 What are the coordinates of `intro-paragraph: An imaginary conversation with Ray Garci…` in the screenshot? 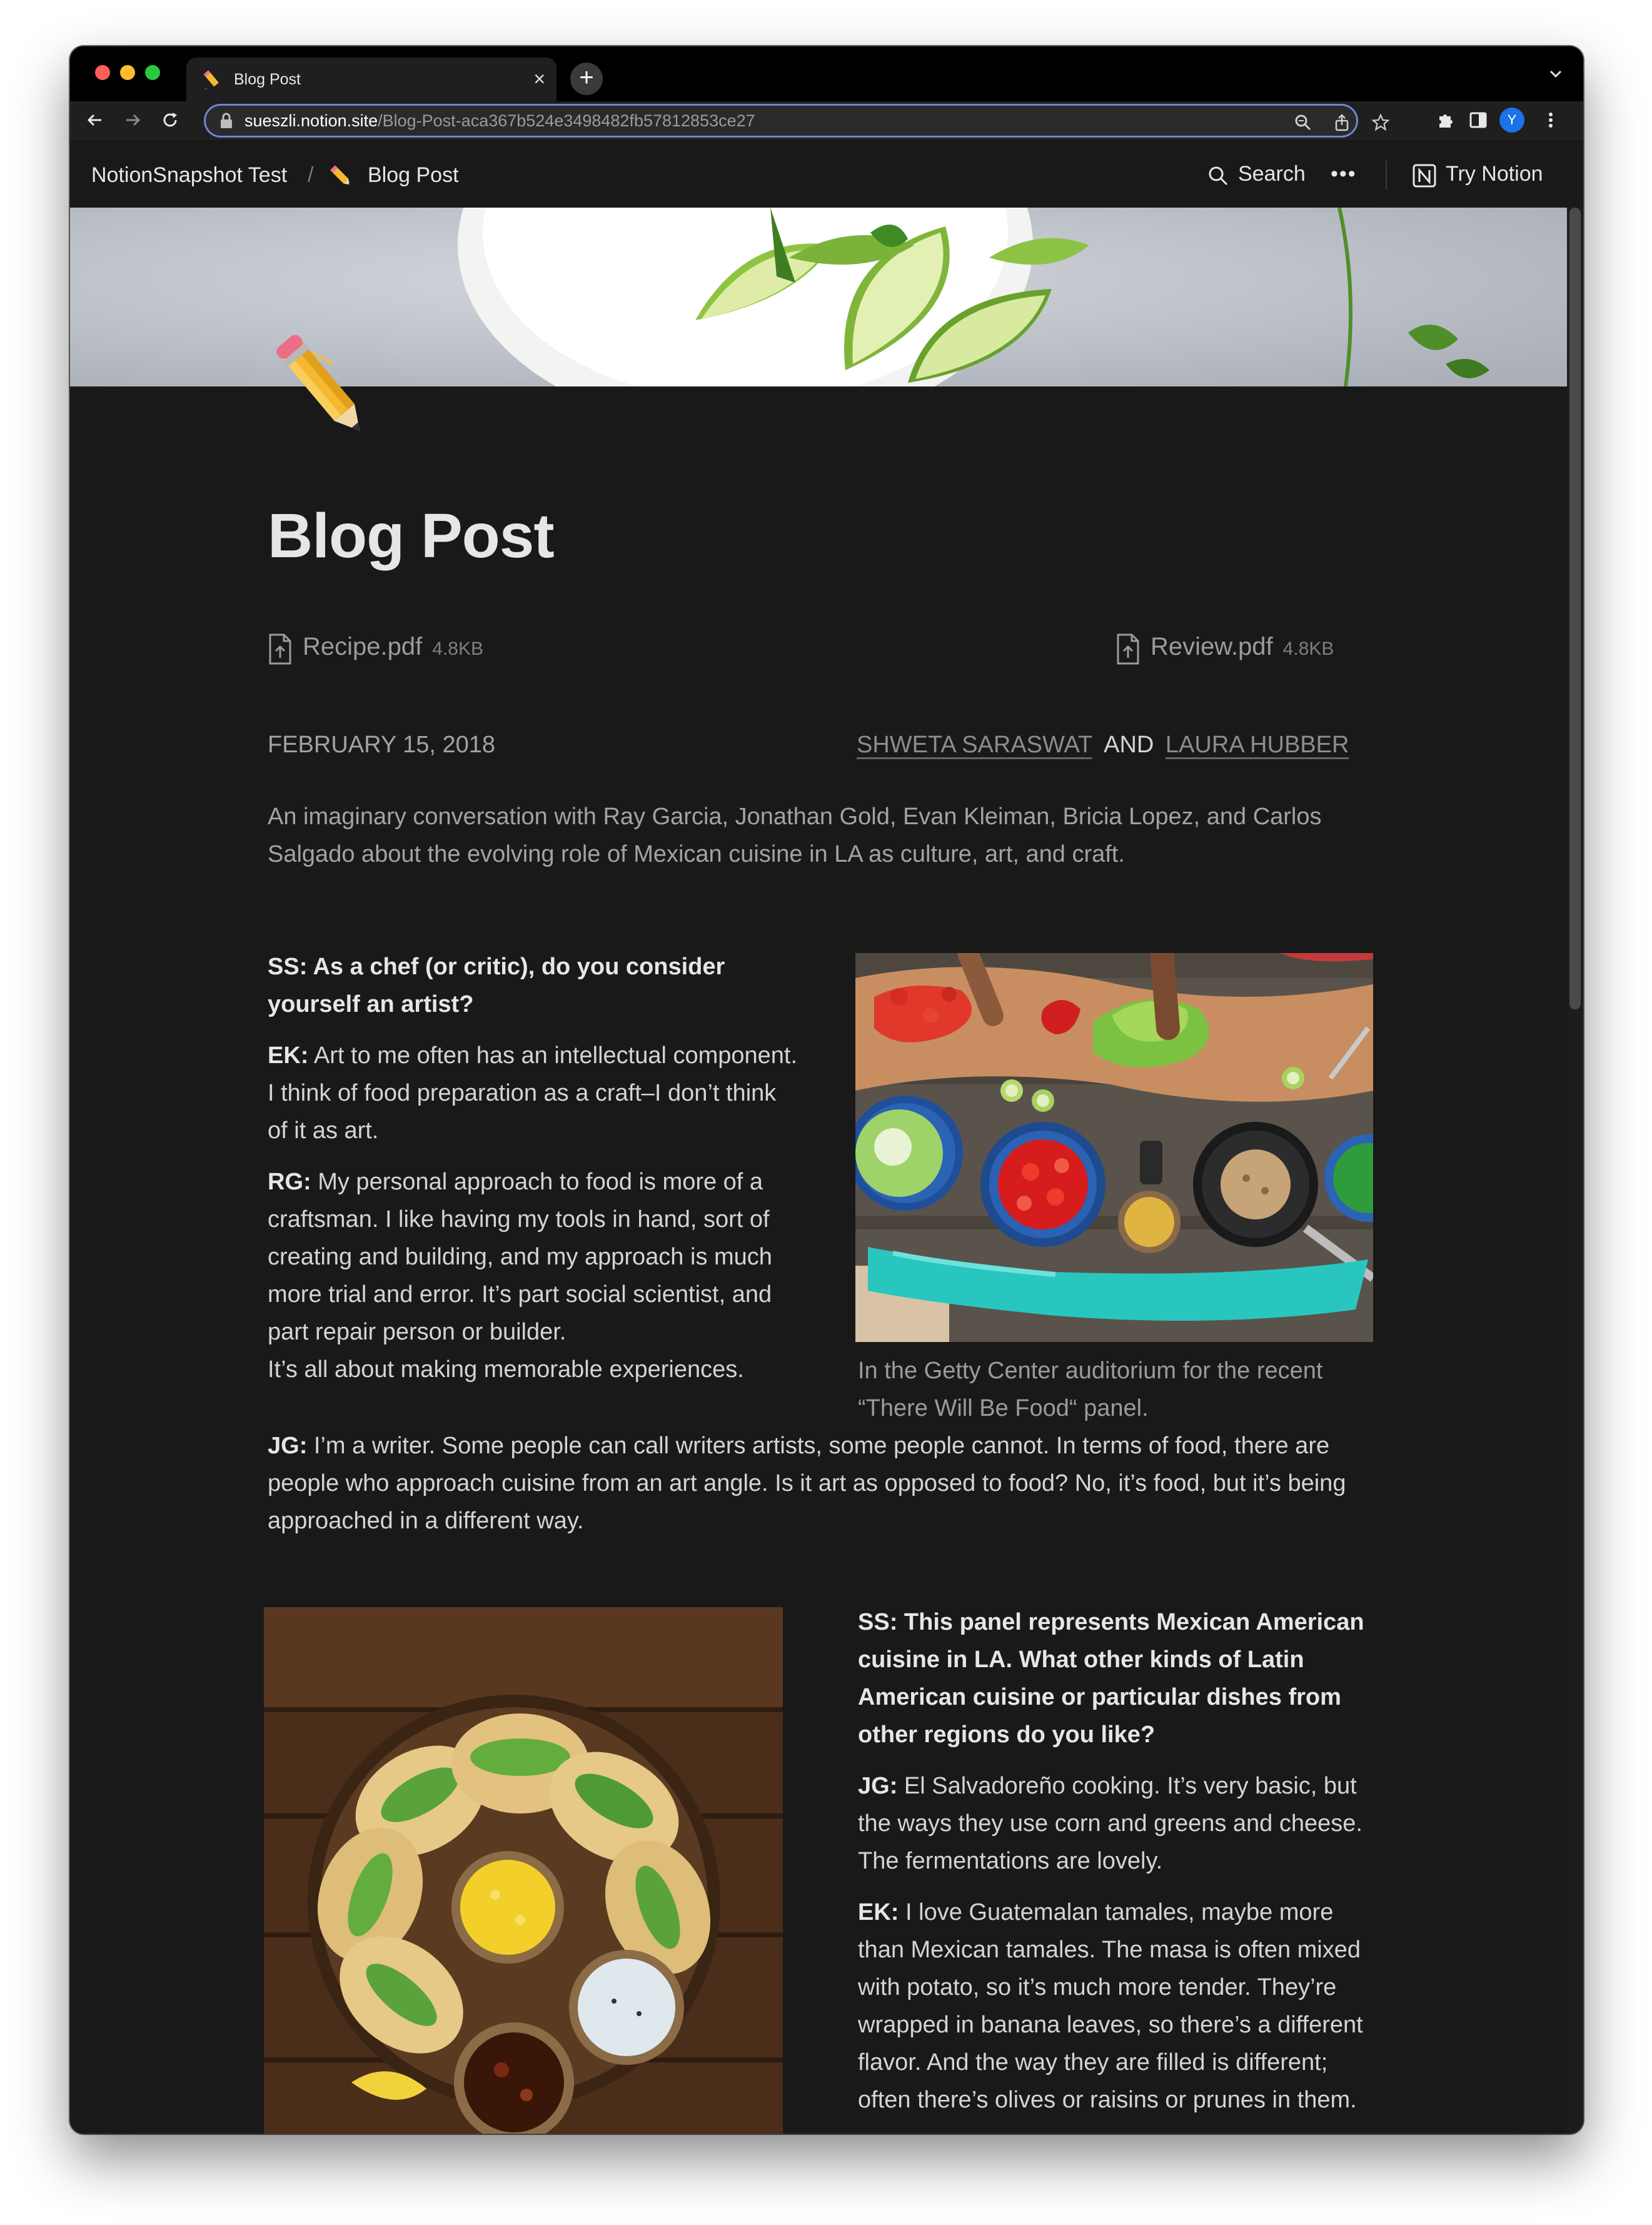 It's located at (795, 836).